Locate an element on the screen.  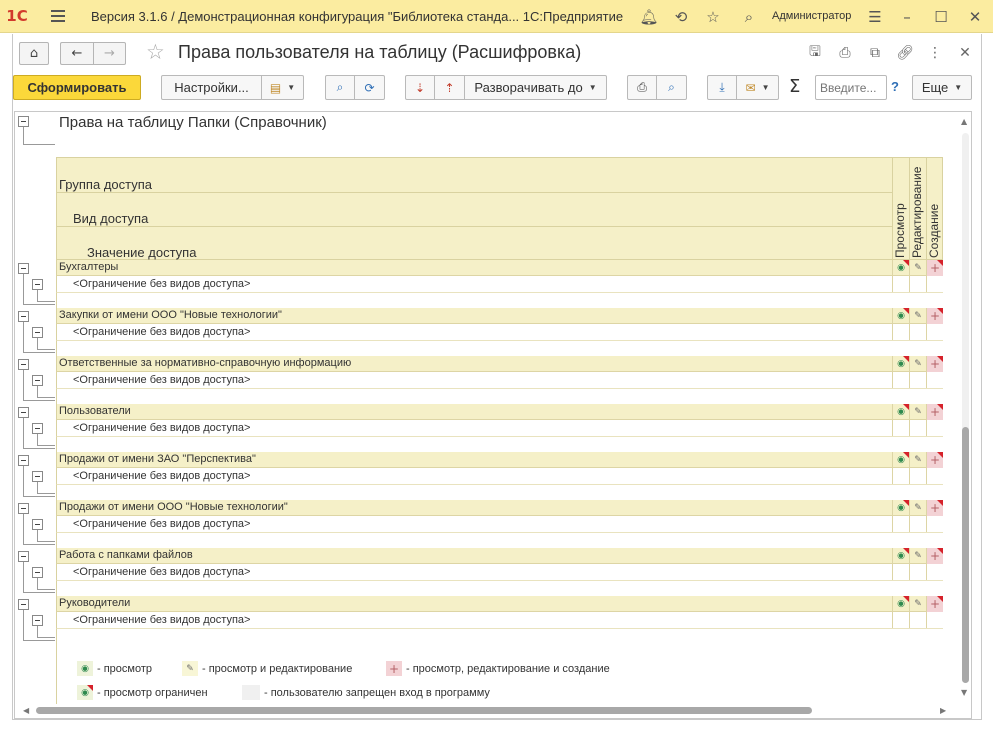
help-button: ? is located at coordinates (895, 86).